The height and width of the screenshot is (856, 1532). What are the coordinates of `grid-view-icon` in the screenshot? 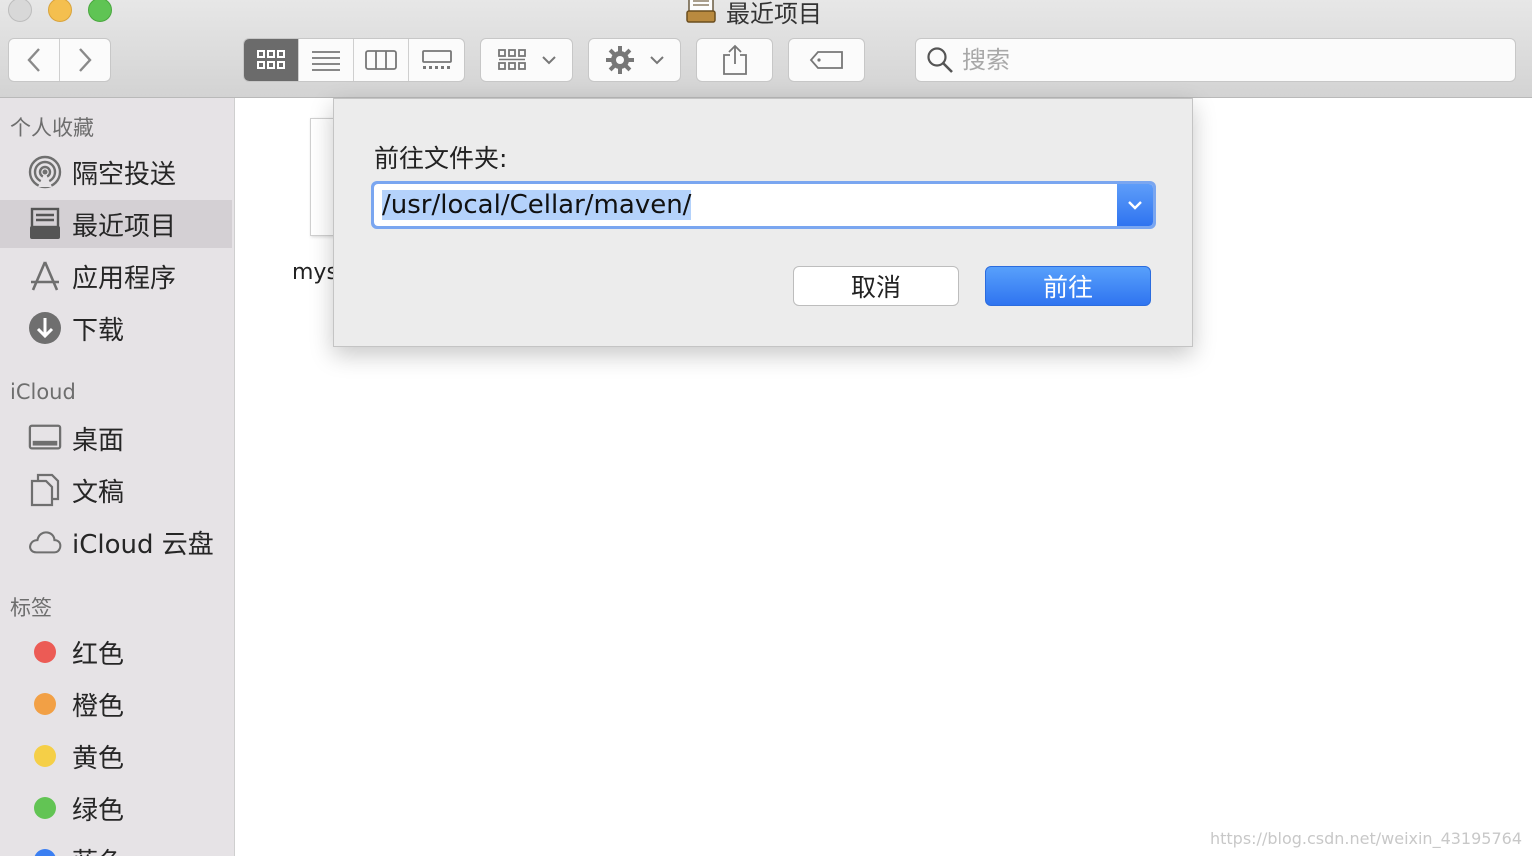 It's located at (271, 59).